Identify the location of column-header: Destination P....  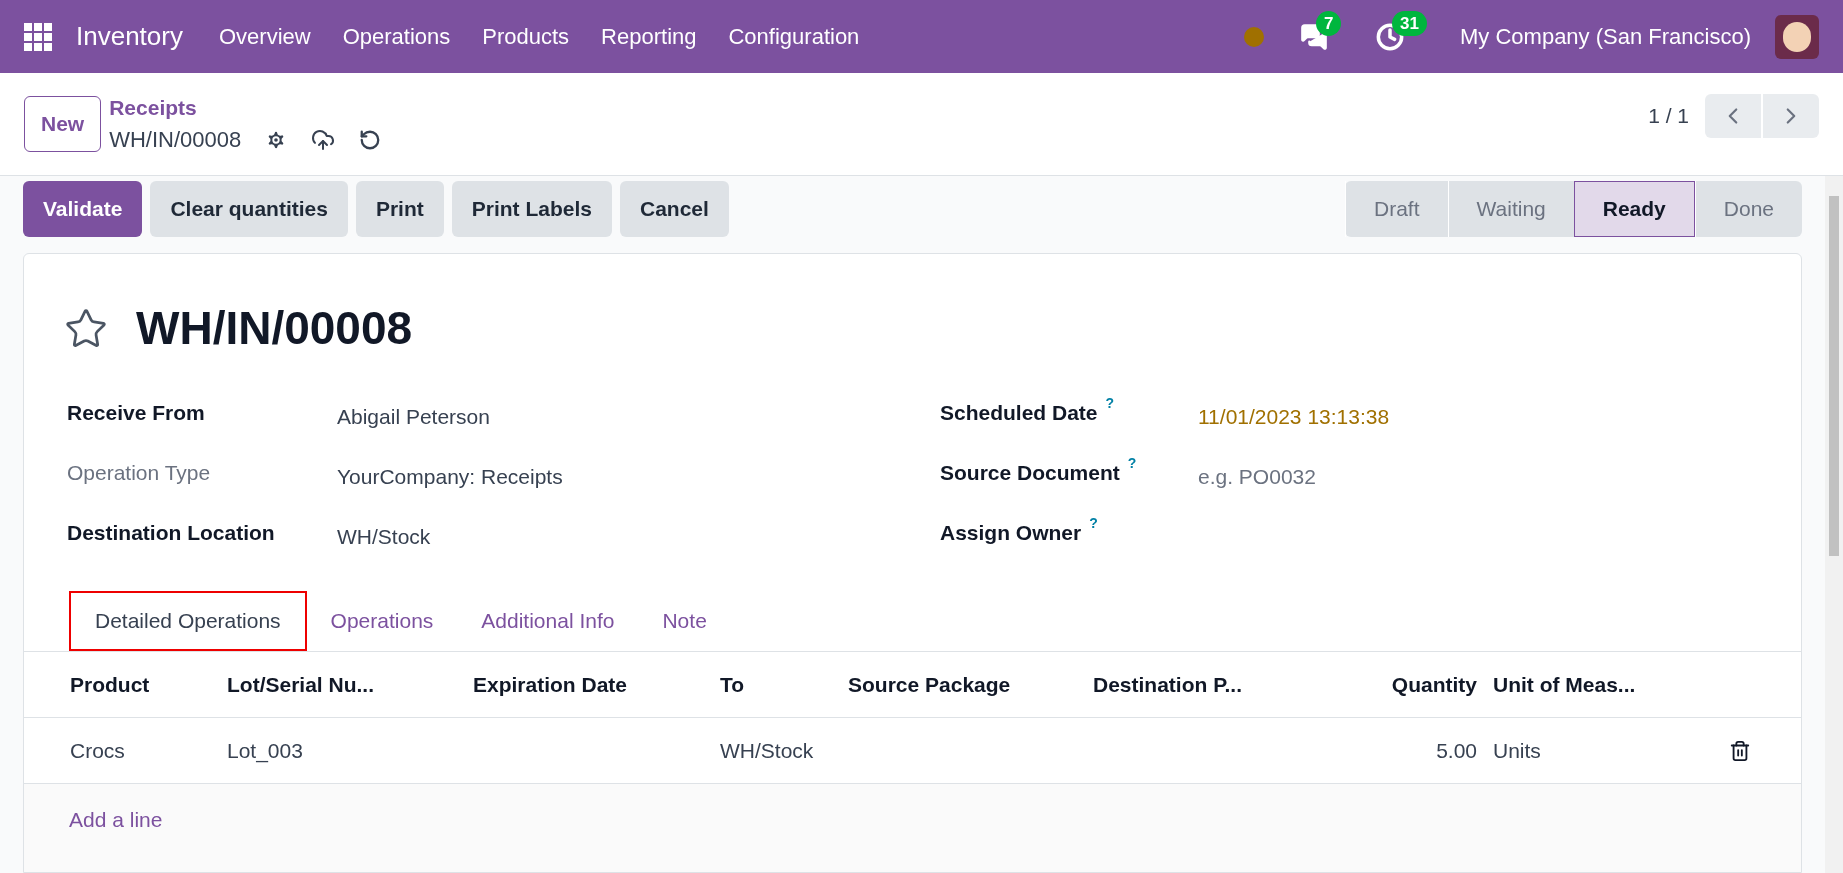
(1167, 684).